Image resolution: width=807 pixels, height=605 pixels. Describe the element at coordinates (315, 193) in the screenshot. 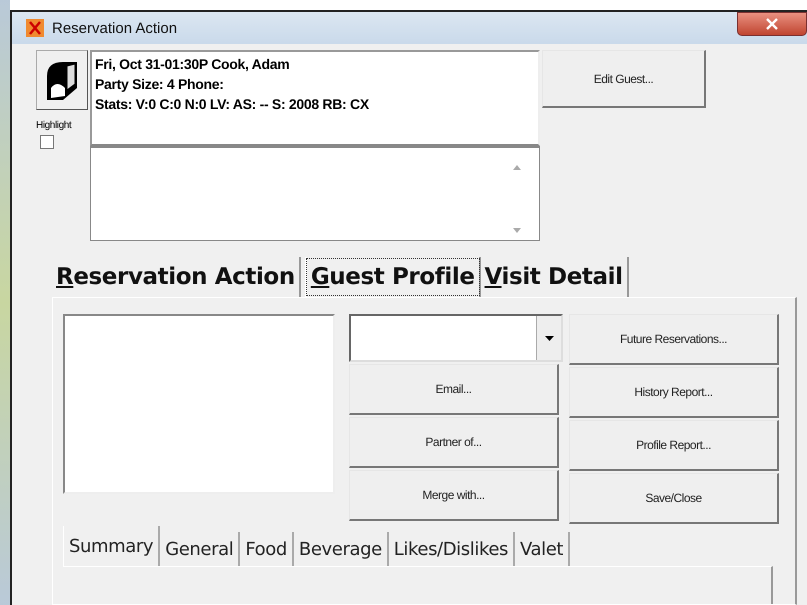

I see `notes-field` at that location.